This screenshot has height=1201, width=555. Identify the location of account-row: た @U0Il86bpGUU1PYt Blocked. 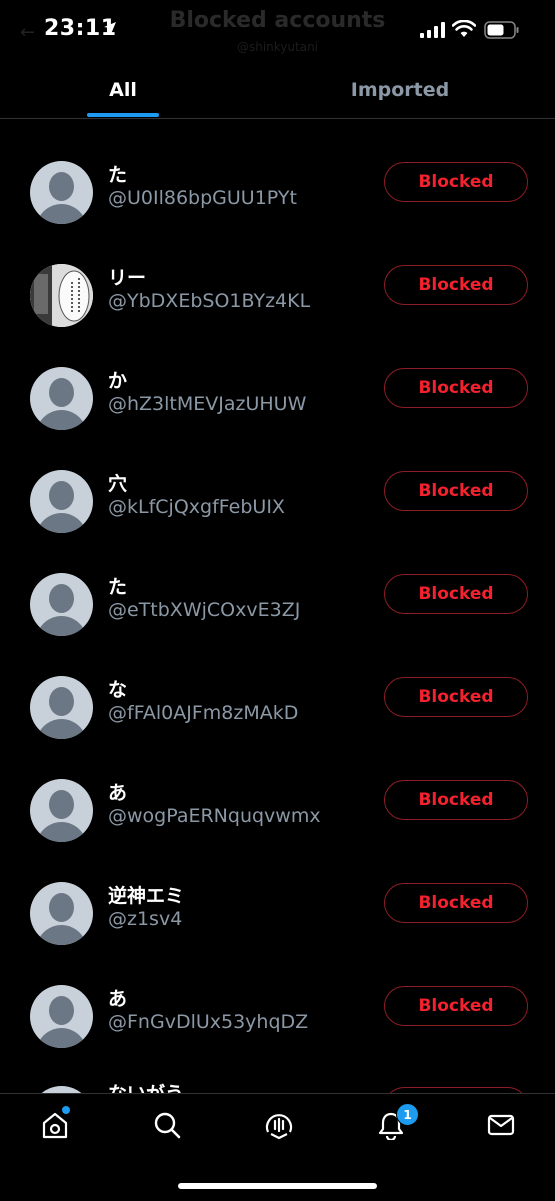
(277, 183).